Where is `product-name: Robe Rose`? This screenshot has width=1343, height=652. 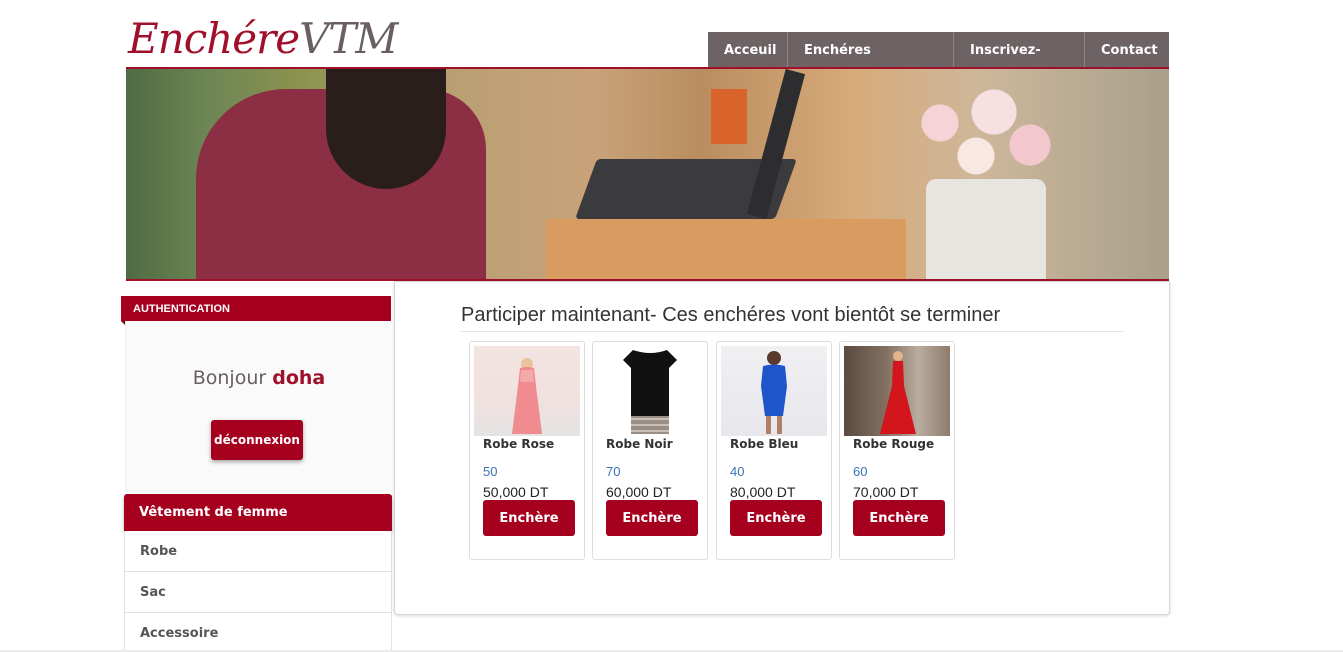 product-name: Robe Rose is located at coordinates (519, 444).